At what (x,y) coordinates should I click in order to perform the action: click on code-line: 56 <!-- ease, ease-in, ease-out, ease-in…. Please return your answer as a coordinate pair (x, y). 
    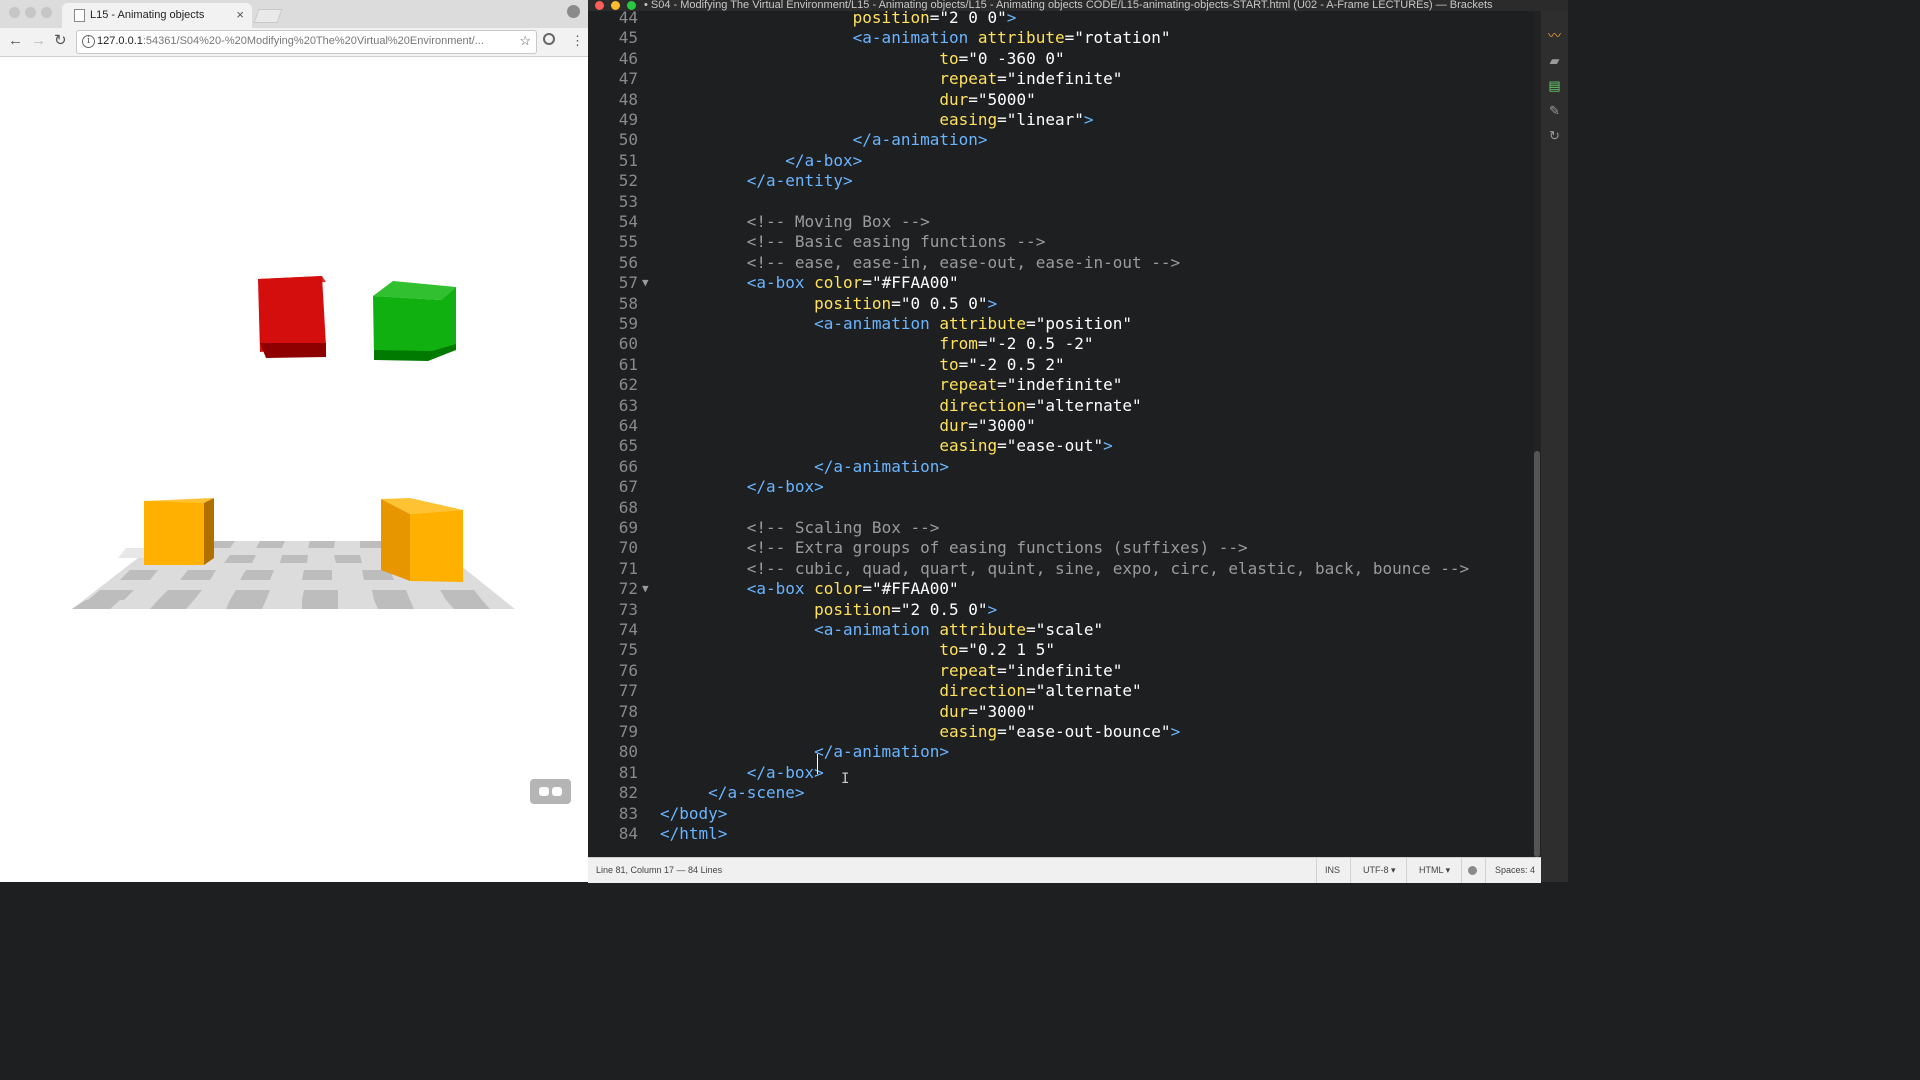
    Looking at the image, I should click on (1059, 263).